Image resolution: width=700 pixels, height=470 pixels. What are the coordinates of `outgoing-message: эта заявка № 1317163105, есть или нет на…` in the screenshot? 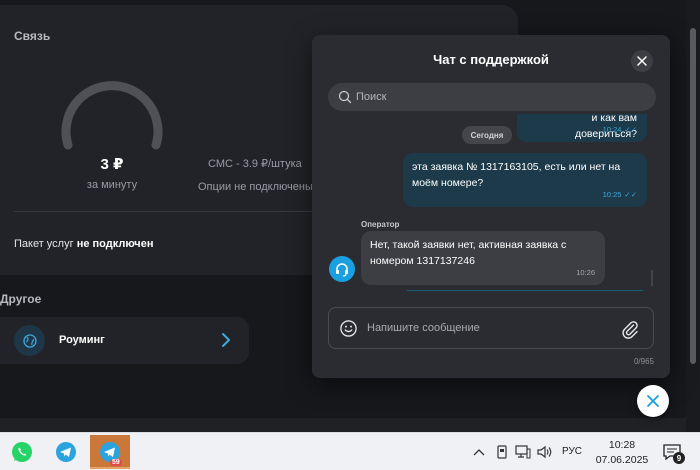 It's located at (525, 180).